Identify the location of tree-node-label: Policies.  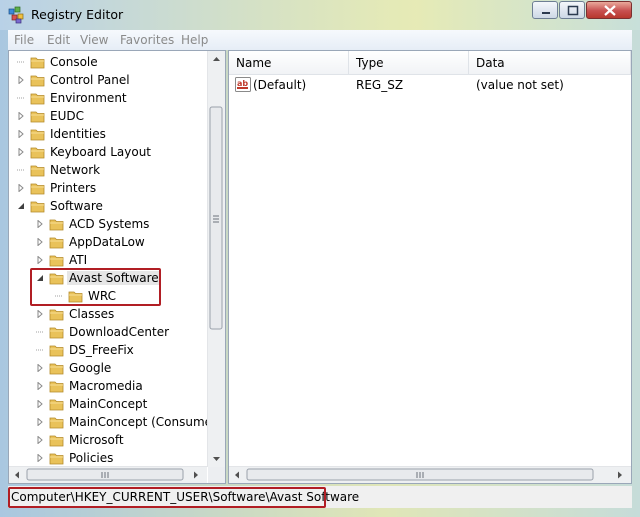
(91, 458).